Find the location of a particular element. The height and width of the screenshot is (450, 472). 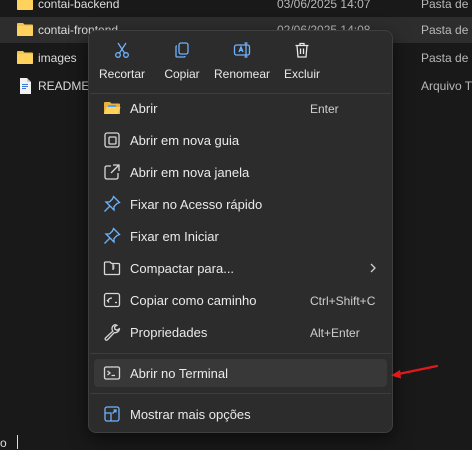

file-name: README is located at coordinates (64, 86).